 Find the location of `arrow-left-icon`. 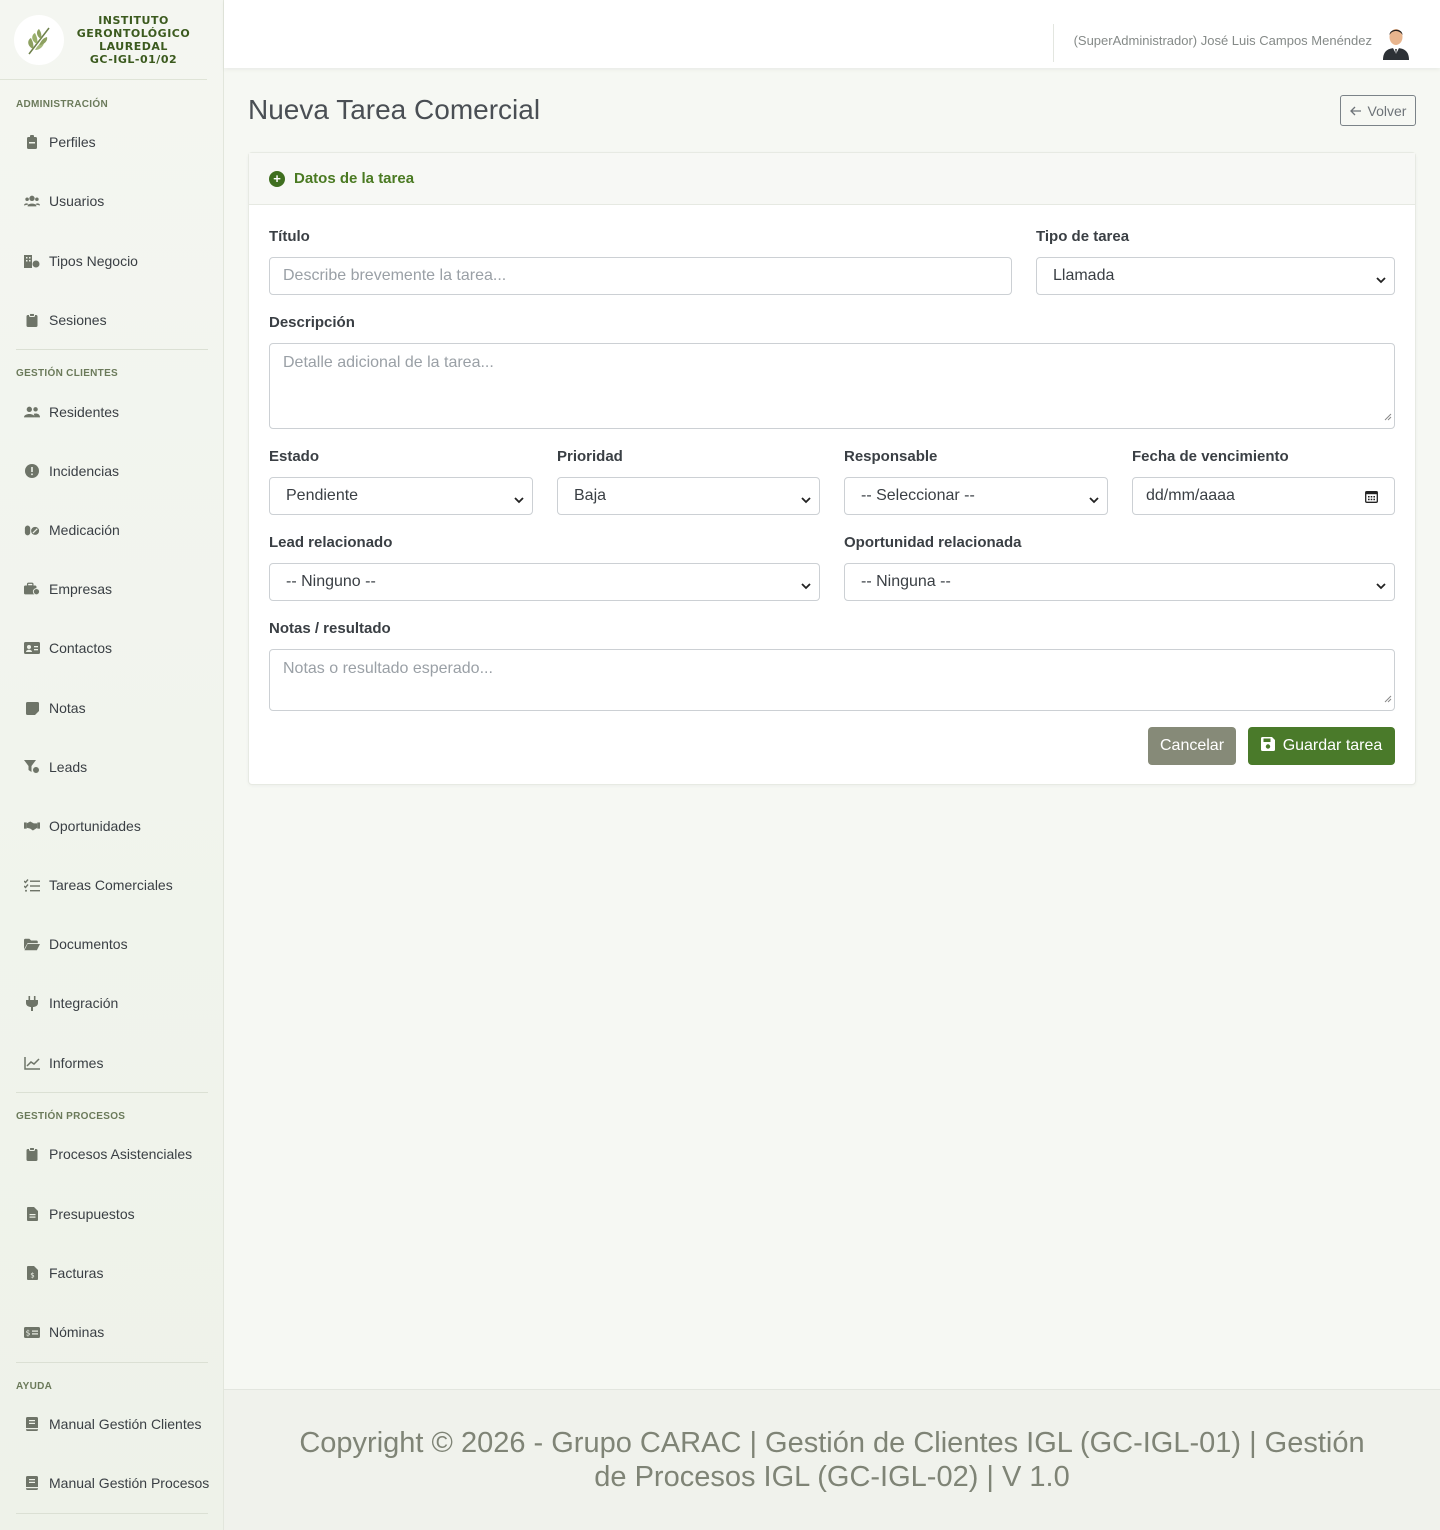

arrow-left-icon is located at coordinates (1355, 111).